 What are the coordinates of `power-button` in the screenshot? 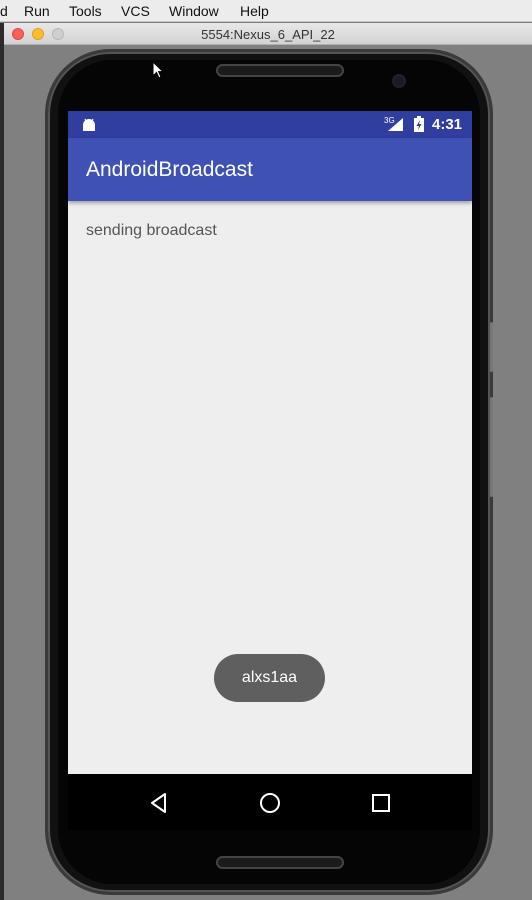 It's located at (491, 347).